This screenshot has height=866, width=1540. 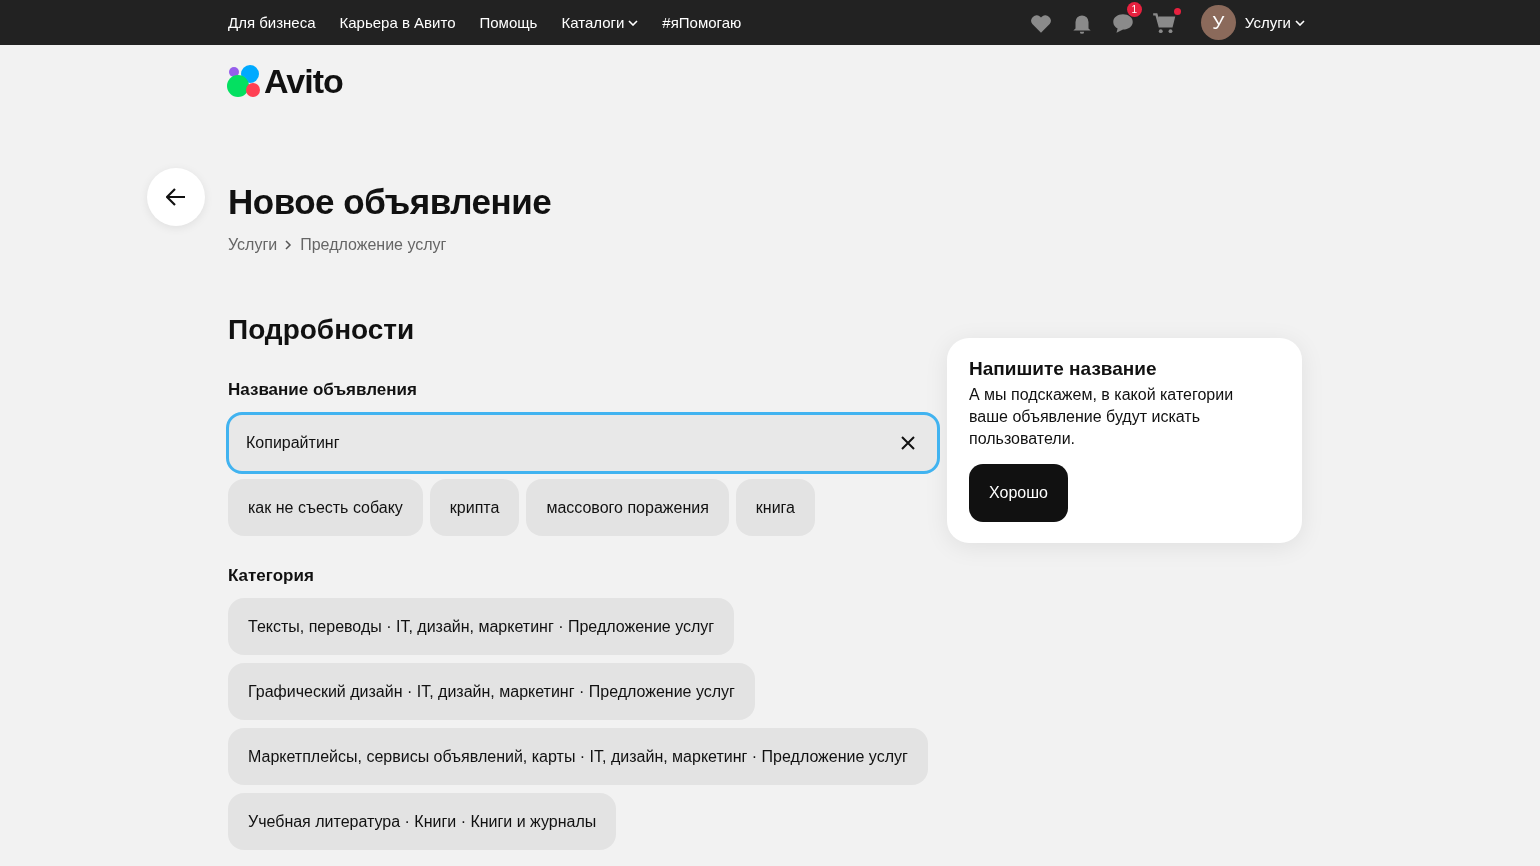 What do you see at coordinates (323, 390) in the screenshot?
I see `field-label: Название объявления` at bounding box center [323, 390].